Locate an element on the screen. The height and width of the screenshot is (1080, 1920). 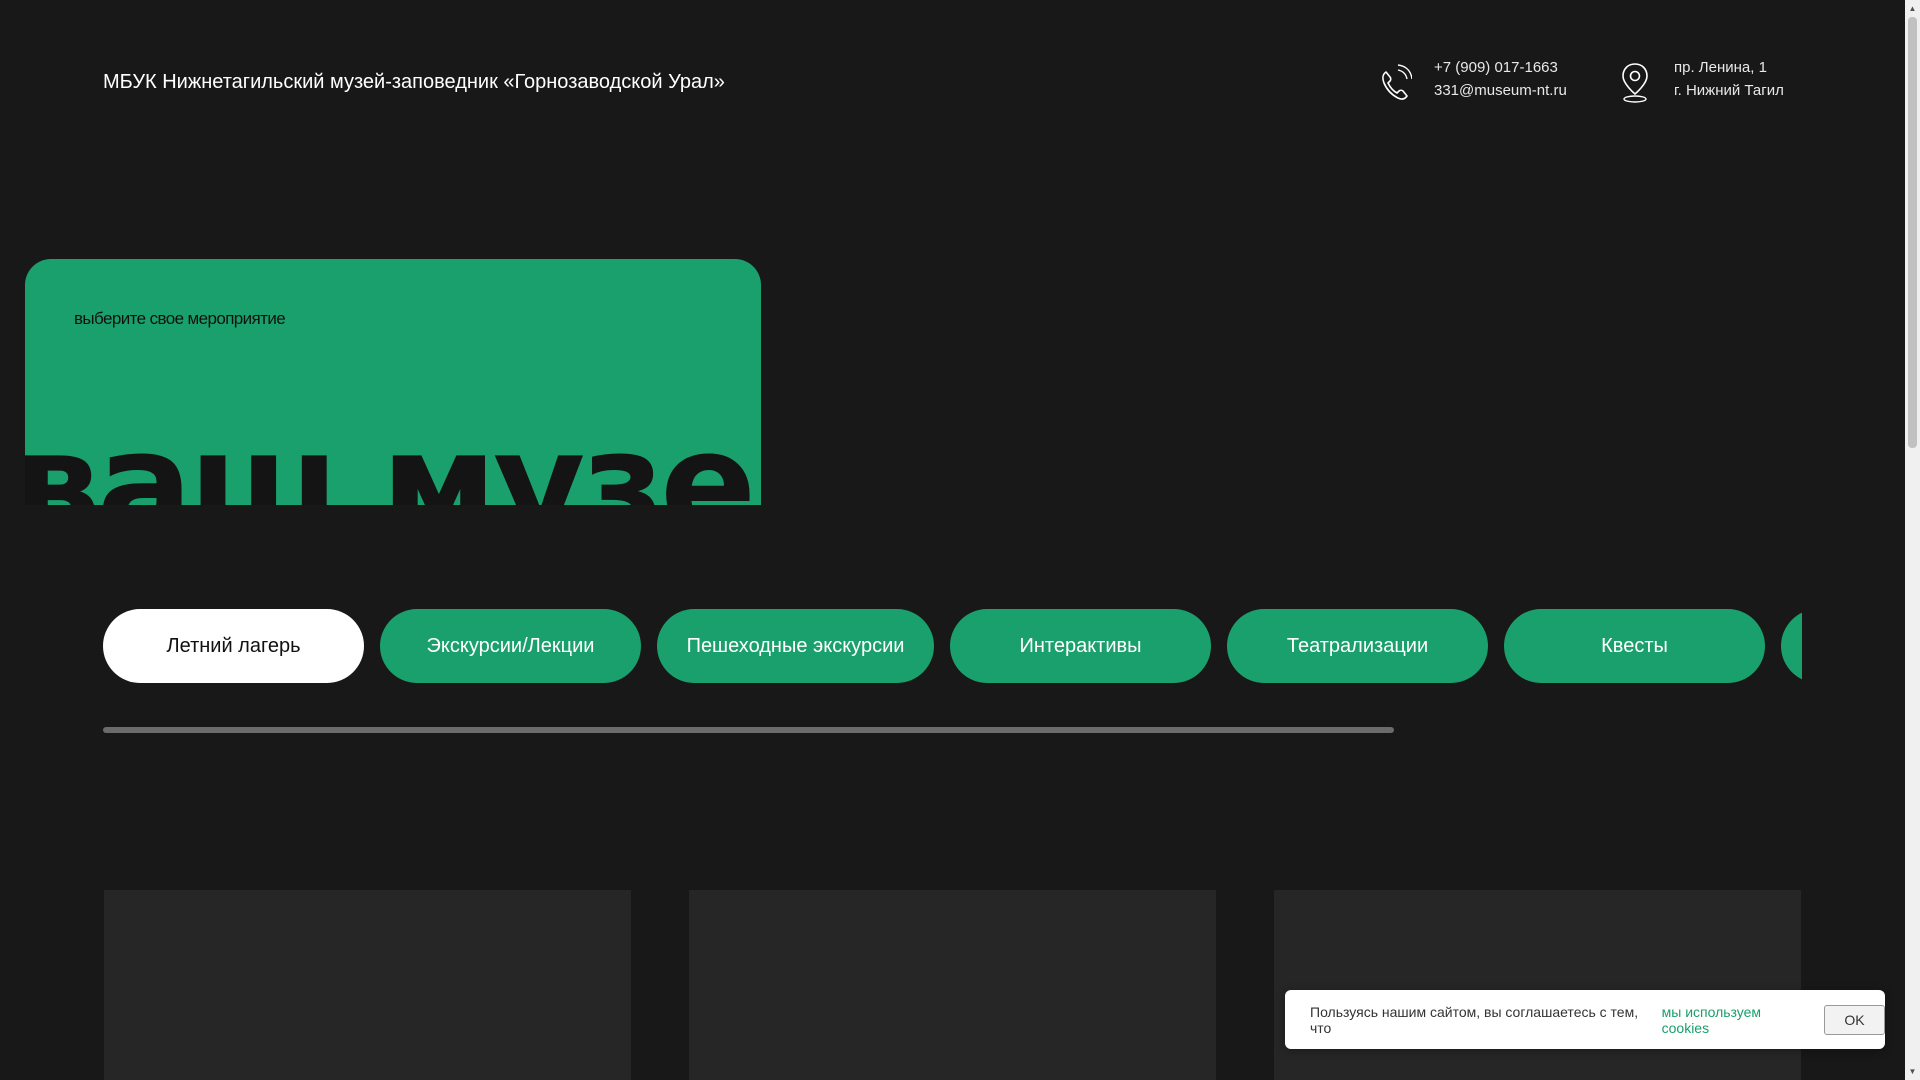
page-scrollbar: ▲ ▼ is located at coordinates (1912, 540).